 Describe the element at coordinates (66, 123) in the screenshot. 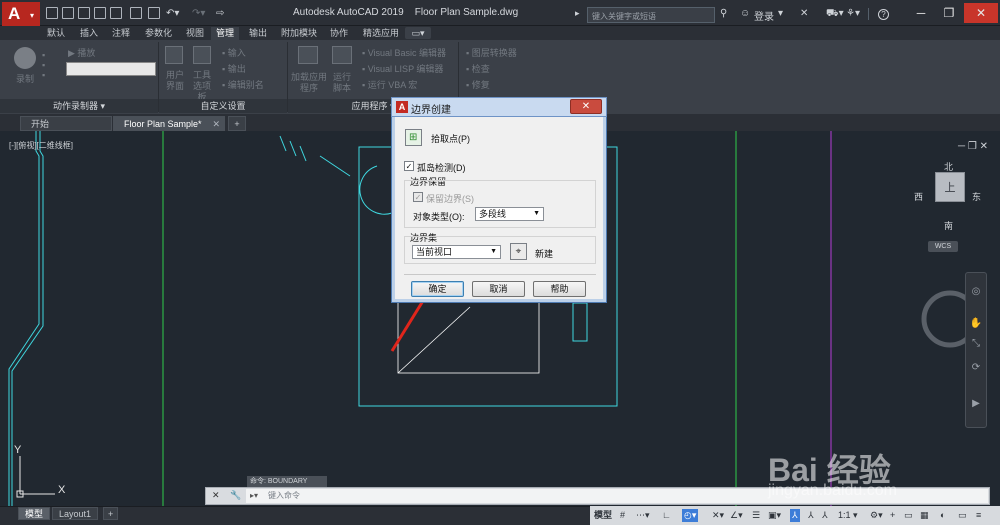

I see `tab-start: 开始` at that location.